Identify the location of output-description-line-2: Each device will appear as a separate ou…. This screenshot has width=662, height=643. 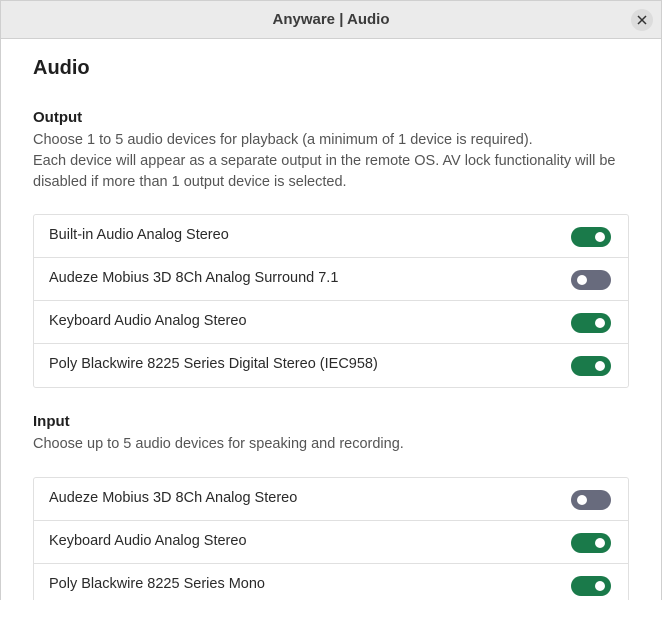
(324, 171).